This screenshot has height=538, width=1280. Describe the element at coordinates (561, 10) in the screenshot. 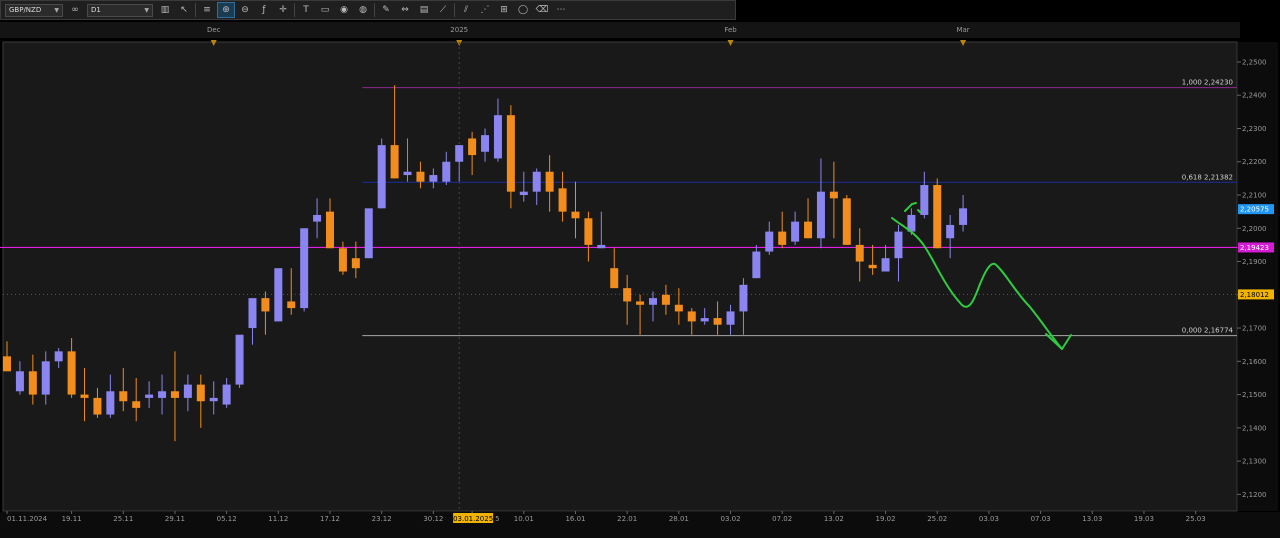

I see `more-icon: ⋯` at that location.